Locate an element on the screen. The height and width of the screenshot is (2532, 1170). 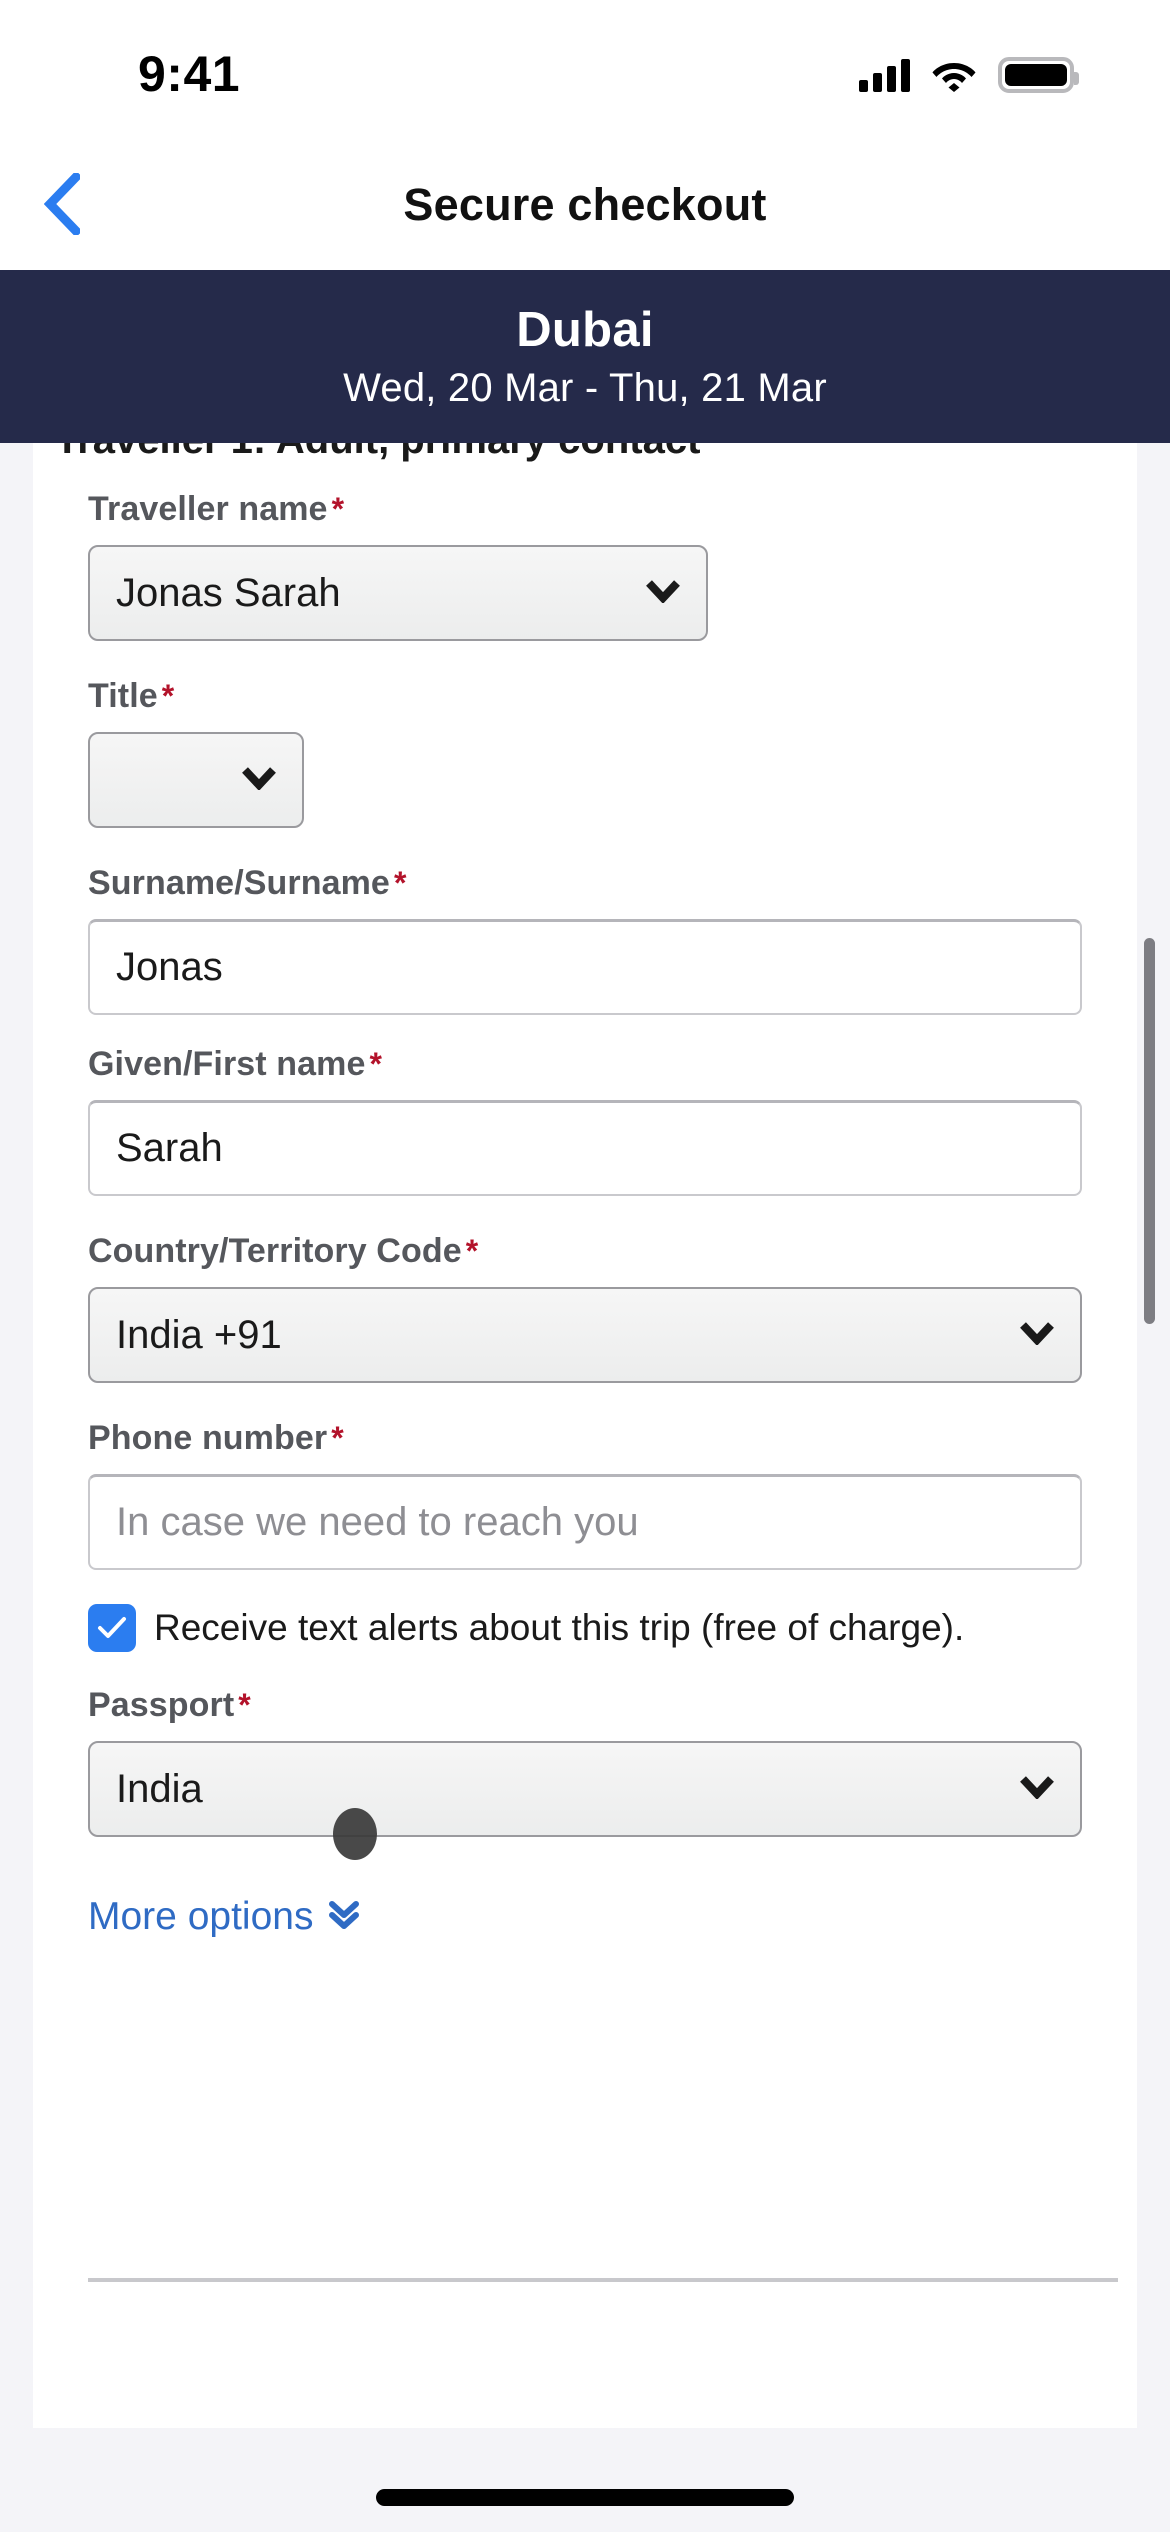
passport-value: India is located at coordinates (159, 1788).